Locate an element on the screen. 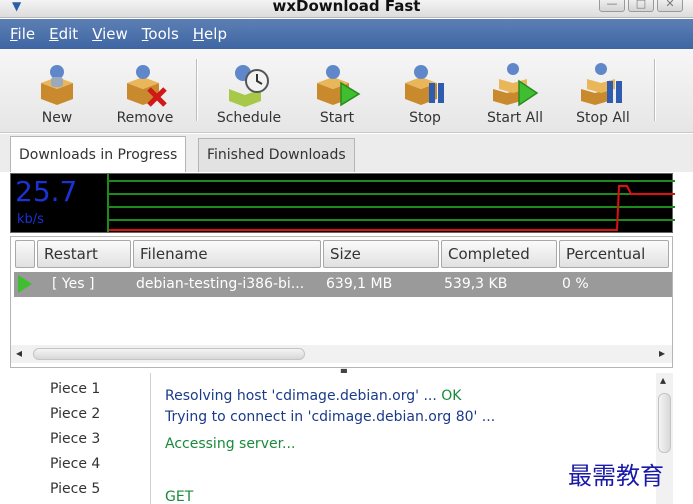 This screenshot has width=693, height=504. start-all-button: Start All is located at coordinates (515, 91).